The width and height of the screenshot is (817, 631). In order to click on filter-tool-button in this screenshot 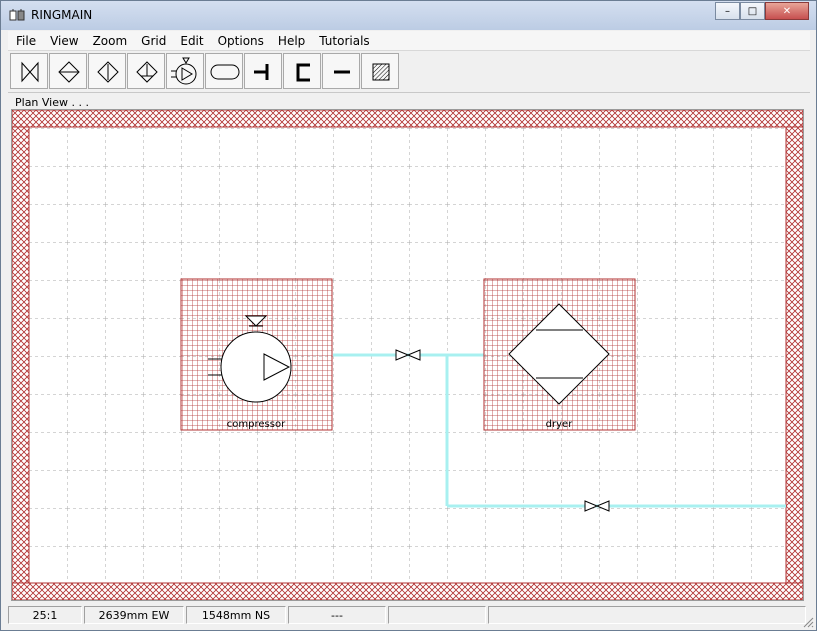, I will do `click(146, 71)`.